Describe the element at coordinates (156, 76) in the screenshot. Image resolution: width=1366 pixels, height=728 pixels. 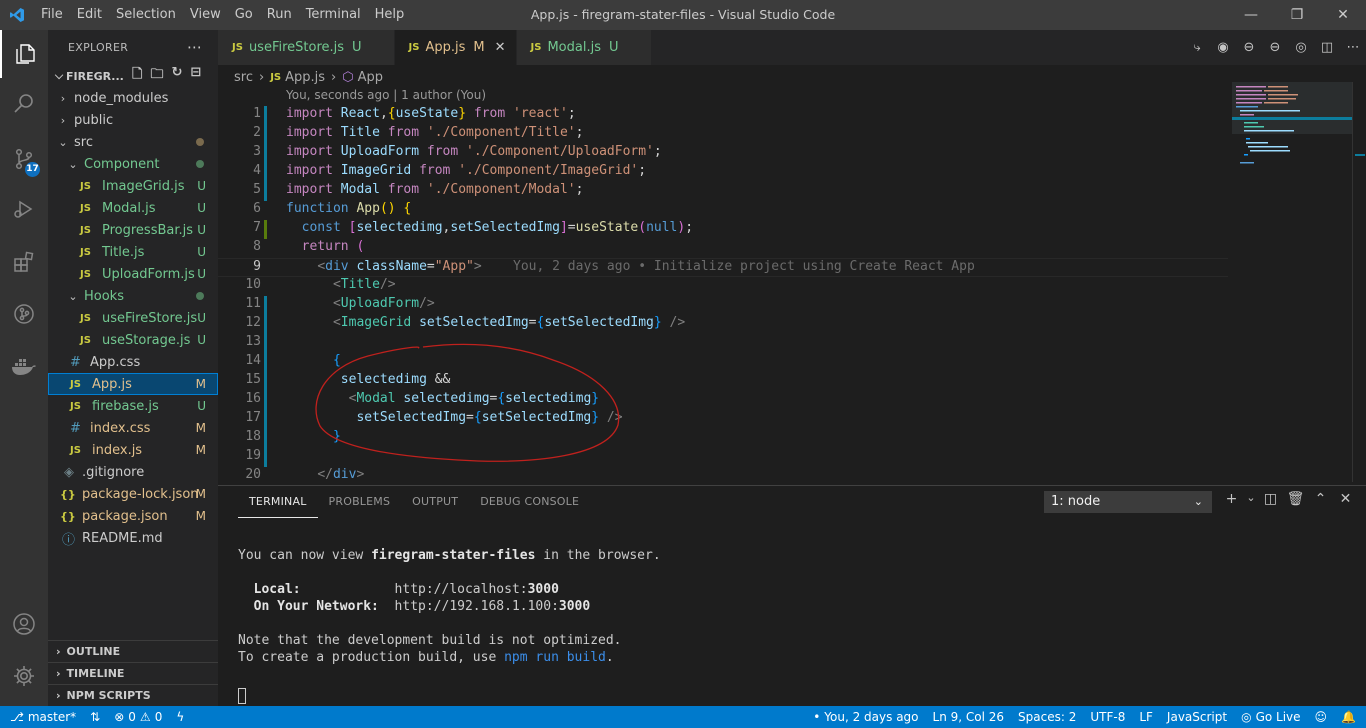
I see `new-folder-icon: 🗀` at that location.